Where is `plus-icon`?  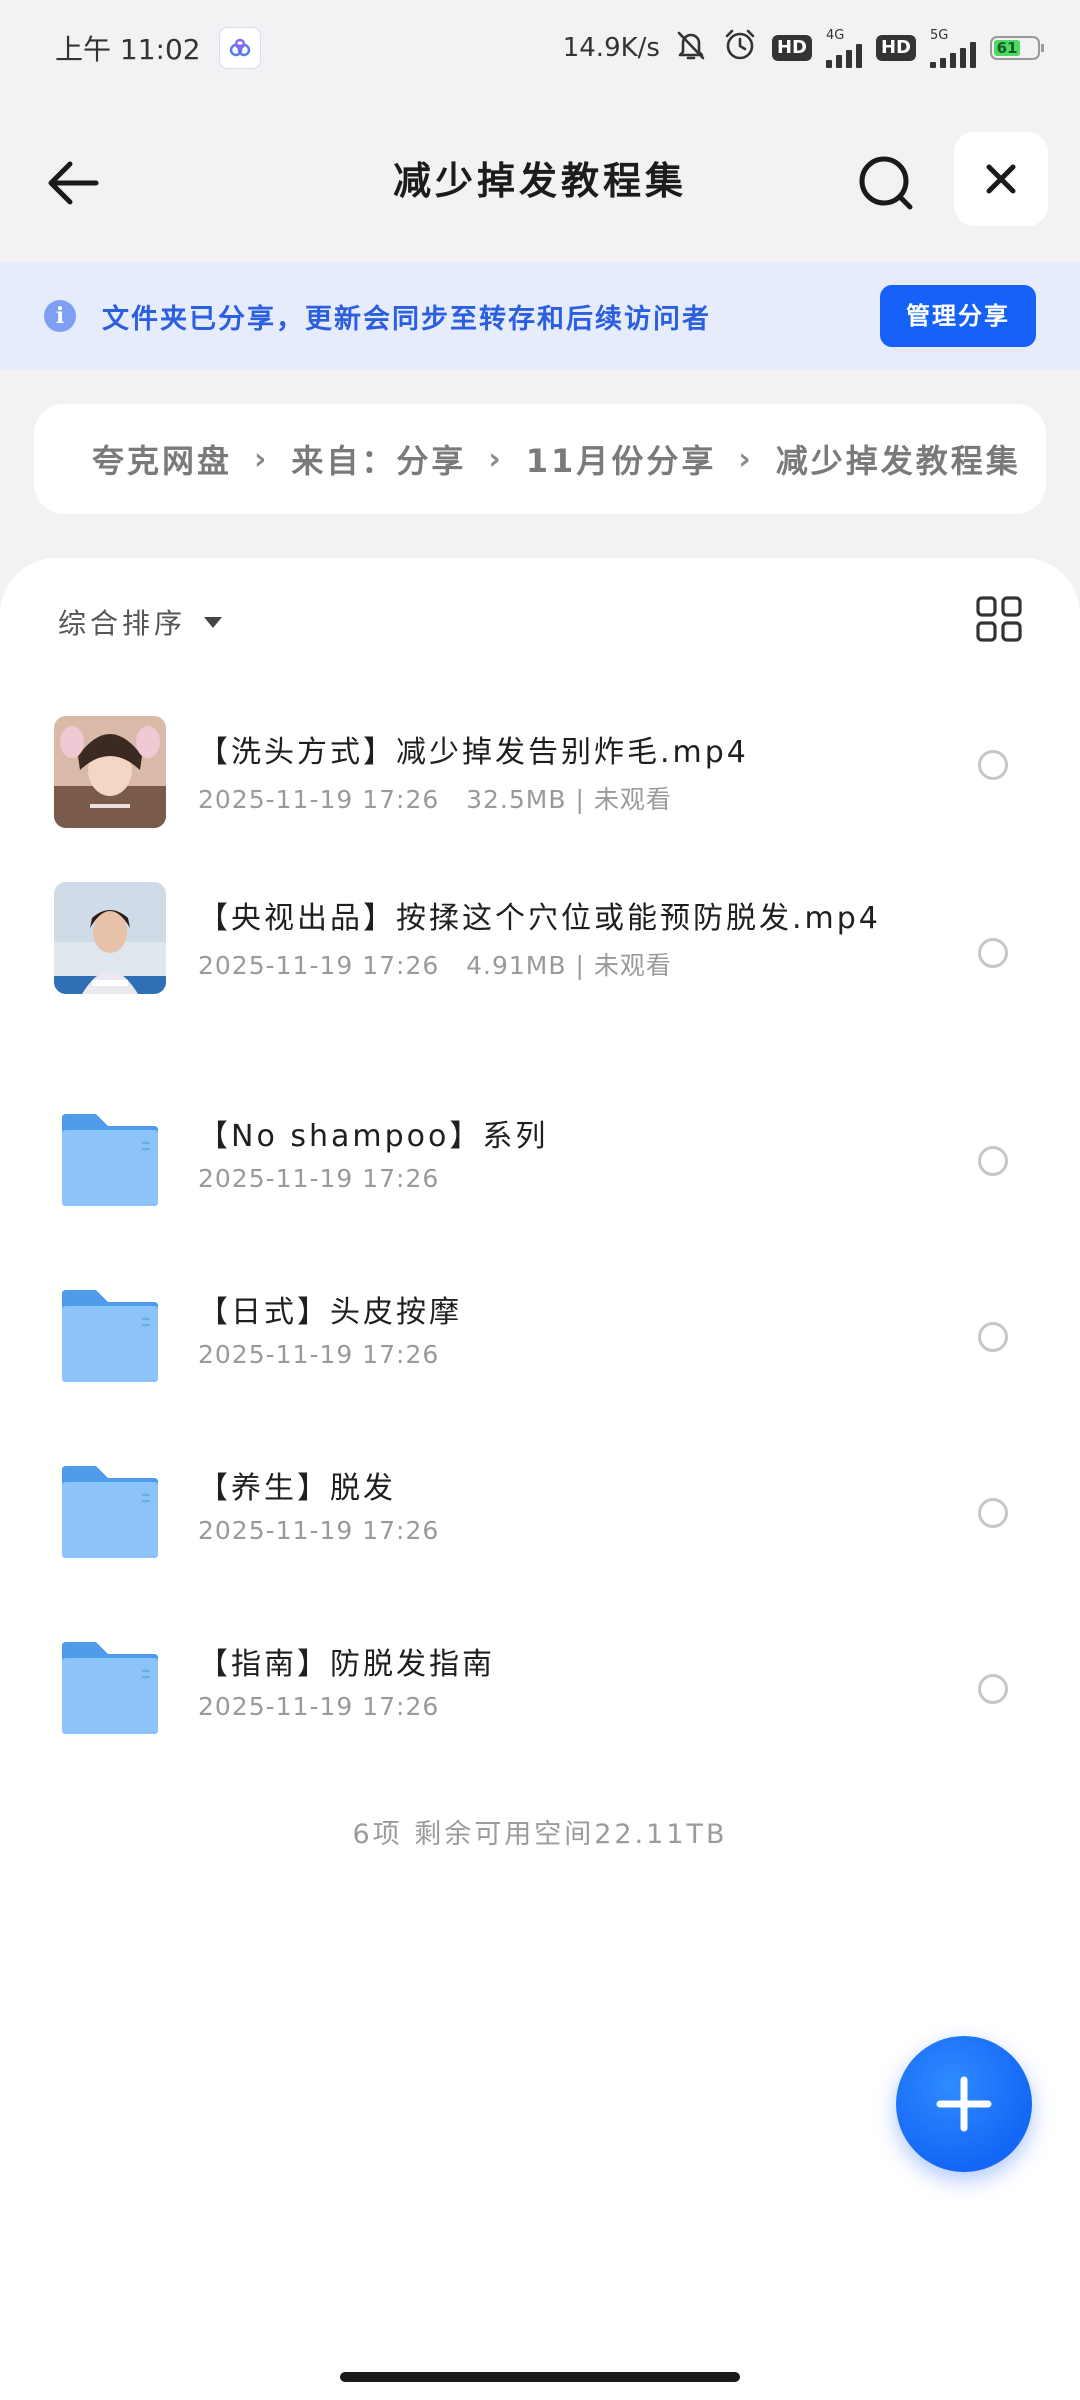
plus-icon is located at coordinates (964, 2104).